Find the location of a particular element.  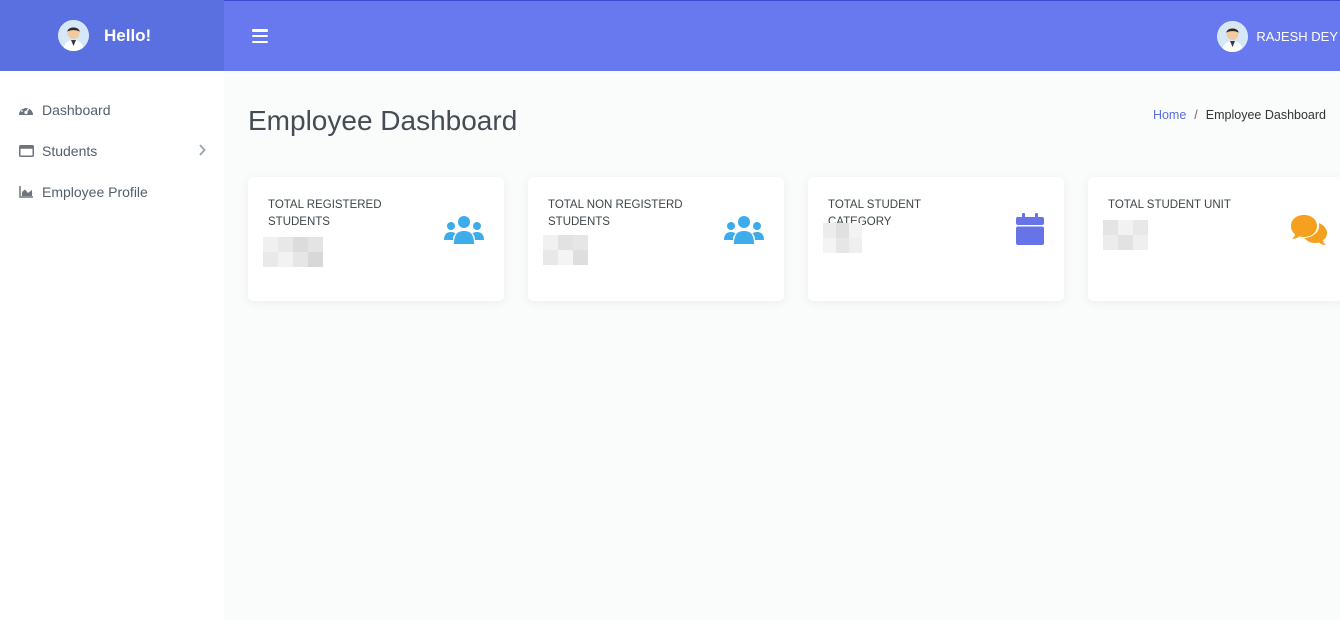

sidebar-nav: Dashboard Students Employee Profile is located at coordinates (112, 141).